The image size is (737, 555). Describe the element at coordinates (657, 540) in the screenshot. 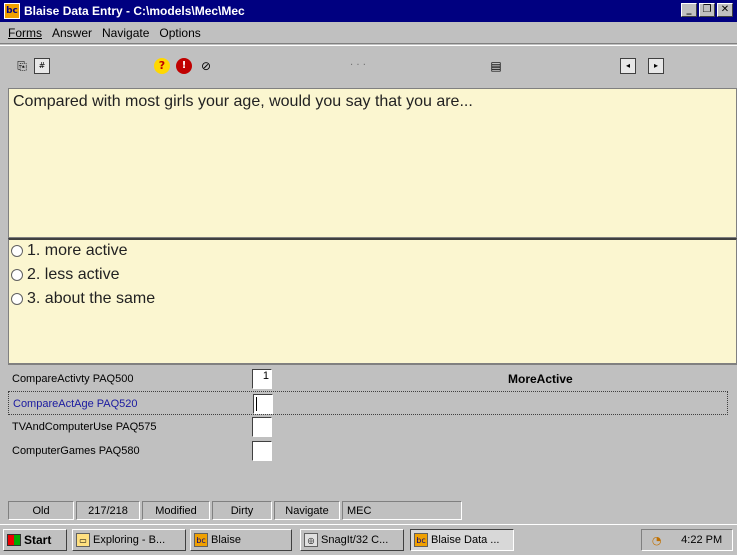

I see `tray-icon: ◔` at that location.